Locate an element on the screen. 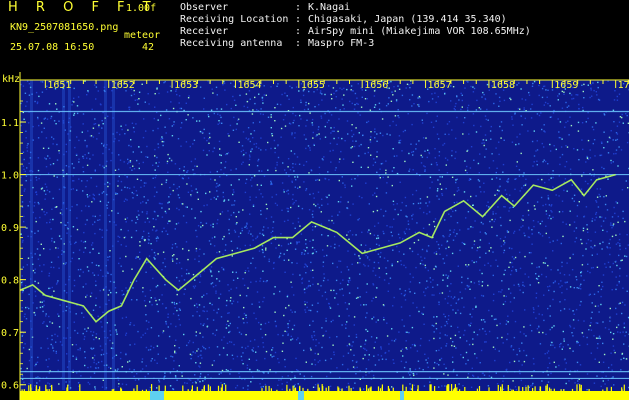 Image resolution: width=629 pixels, height=400 pixels. y-tick-label: 0.7 is located at coordinates (10, 333).